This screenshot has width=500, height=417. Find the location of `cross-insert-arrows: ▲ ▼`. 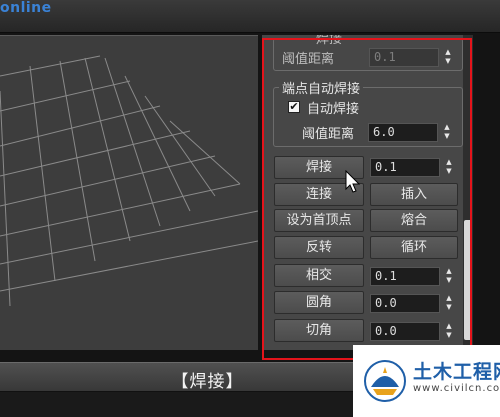

cross-insert-arrows: ▲ ▼ is located at coordinates (449, 276).